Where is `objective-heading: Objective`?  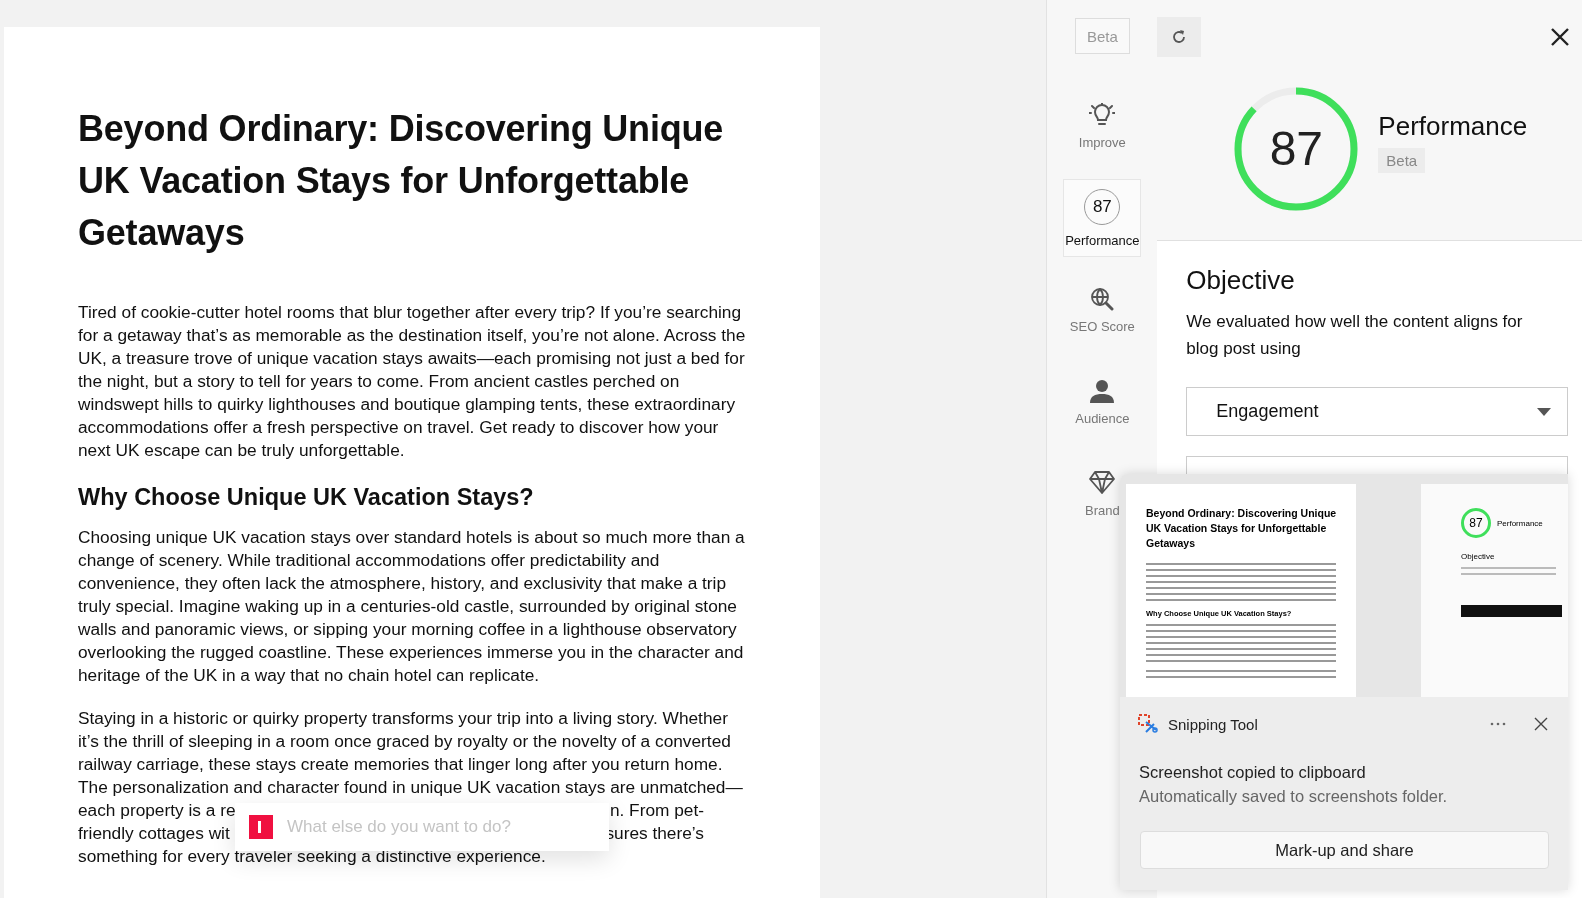 objective-heading: Objective is located at coordinates (1241, 280).